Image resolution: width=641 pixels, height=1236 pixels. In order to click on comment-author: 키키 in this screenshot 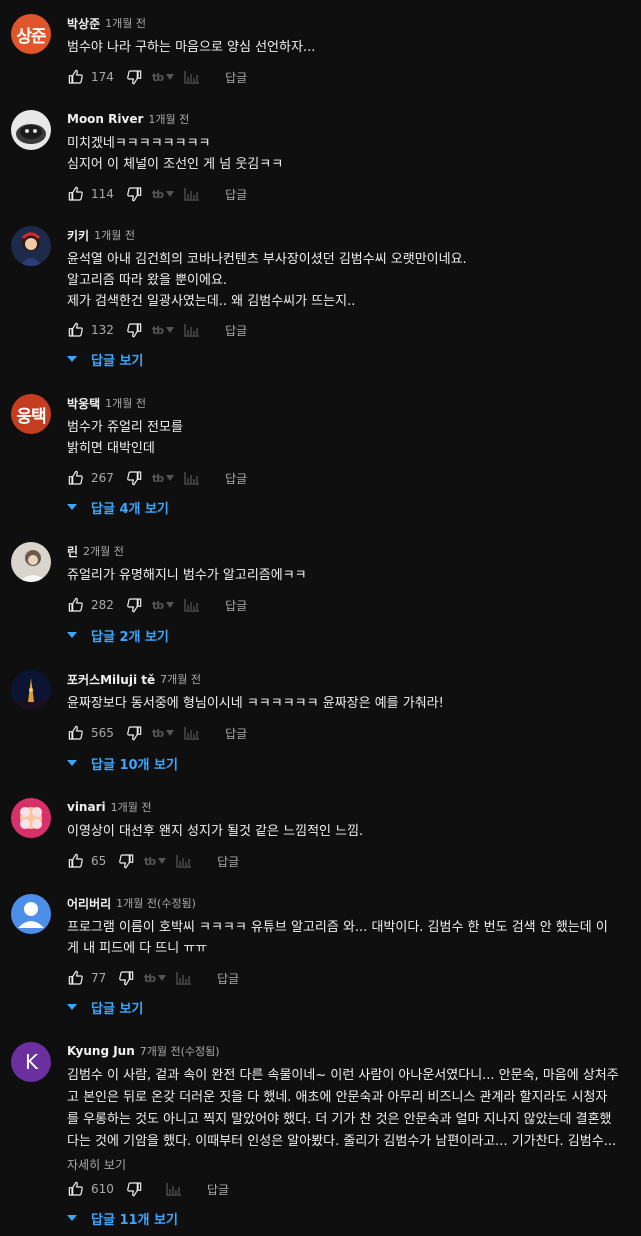, I will do `click(78, 235)`.